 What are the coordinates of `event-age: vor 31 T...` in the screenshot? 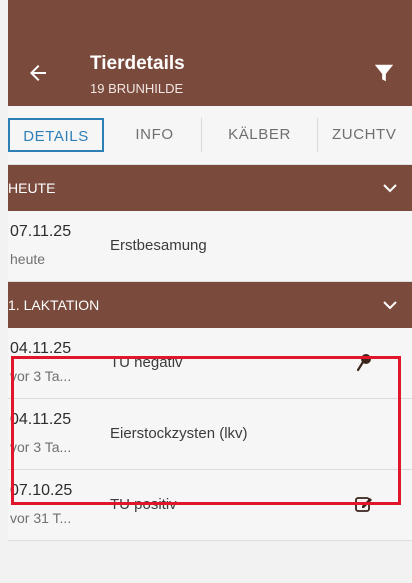 It's located at (41, 518).